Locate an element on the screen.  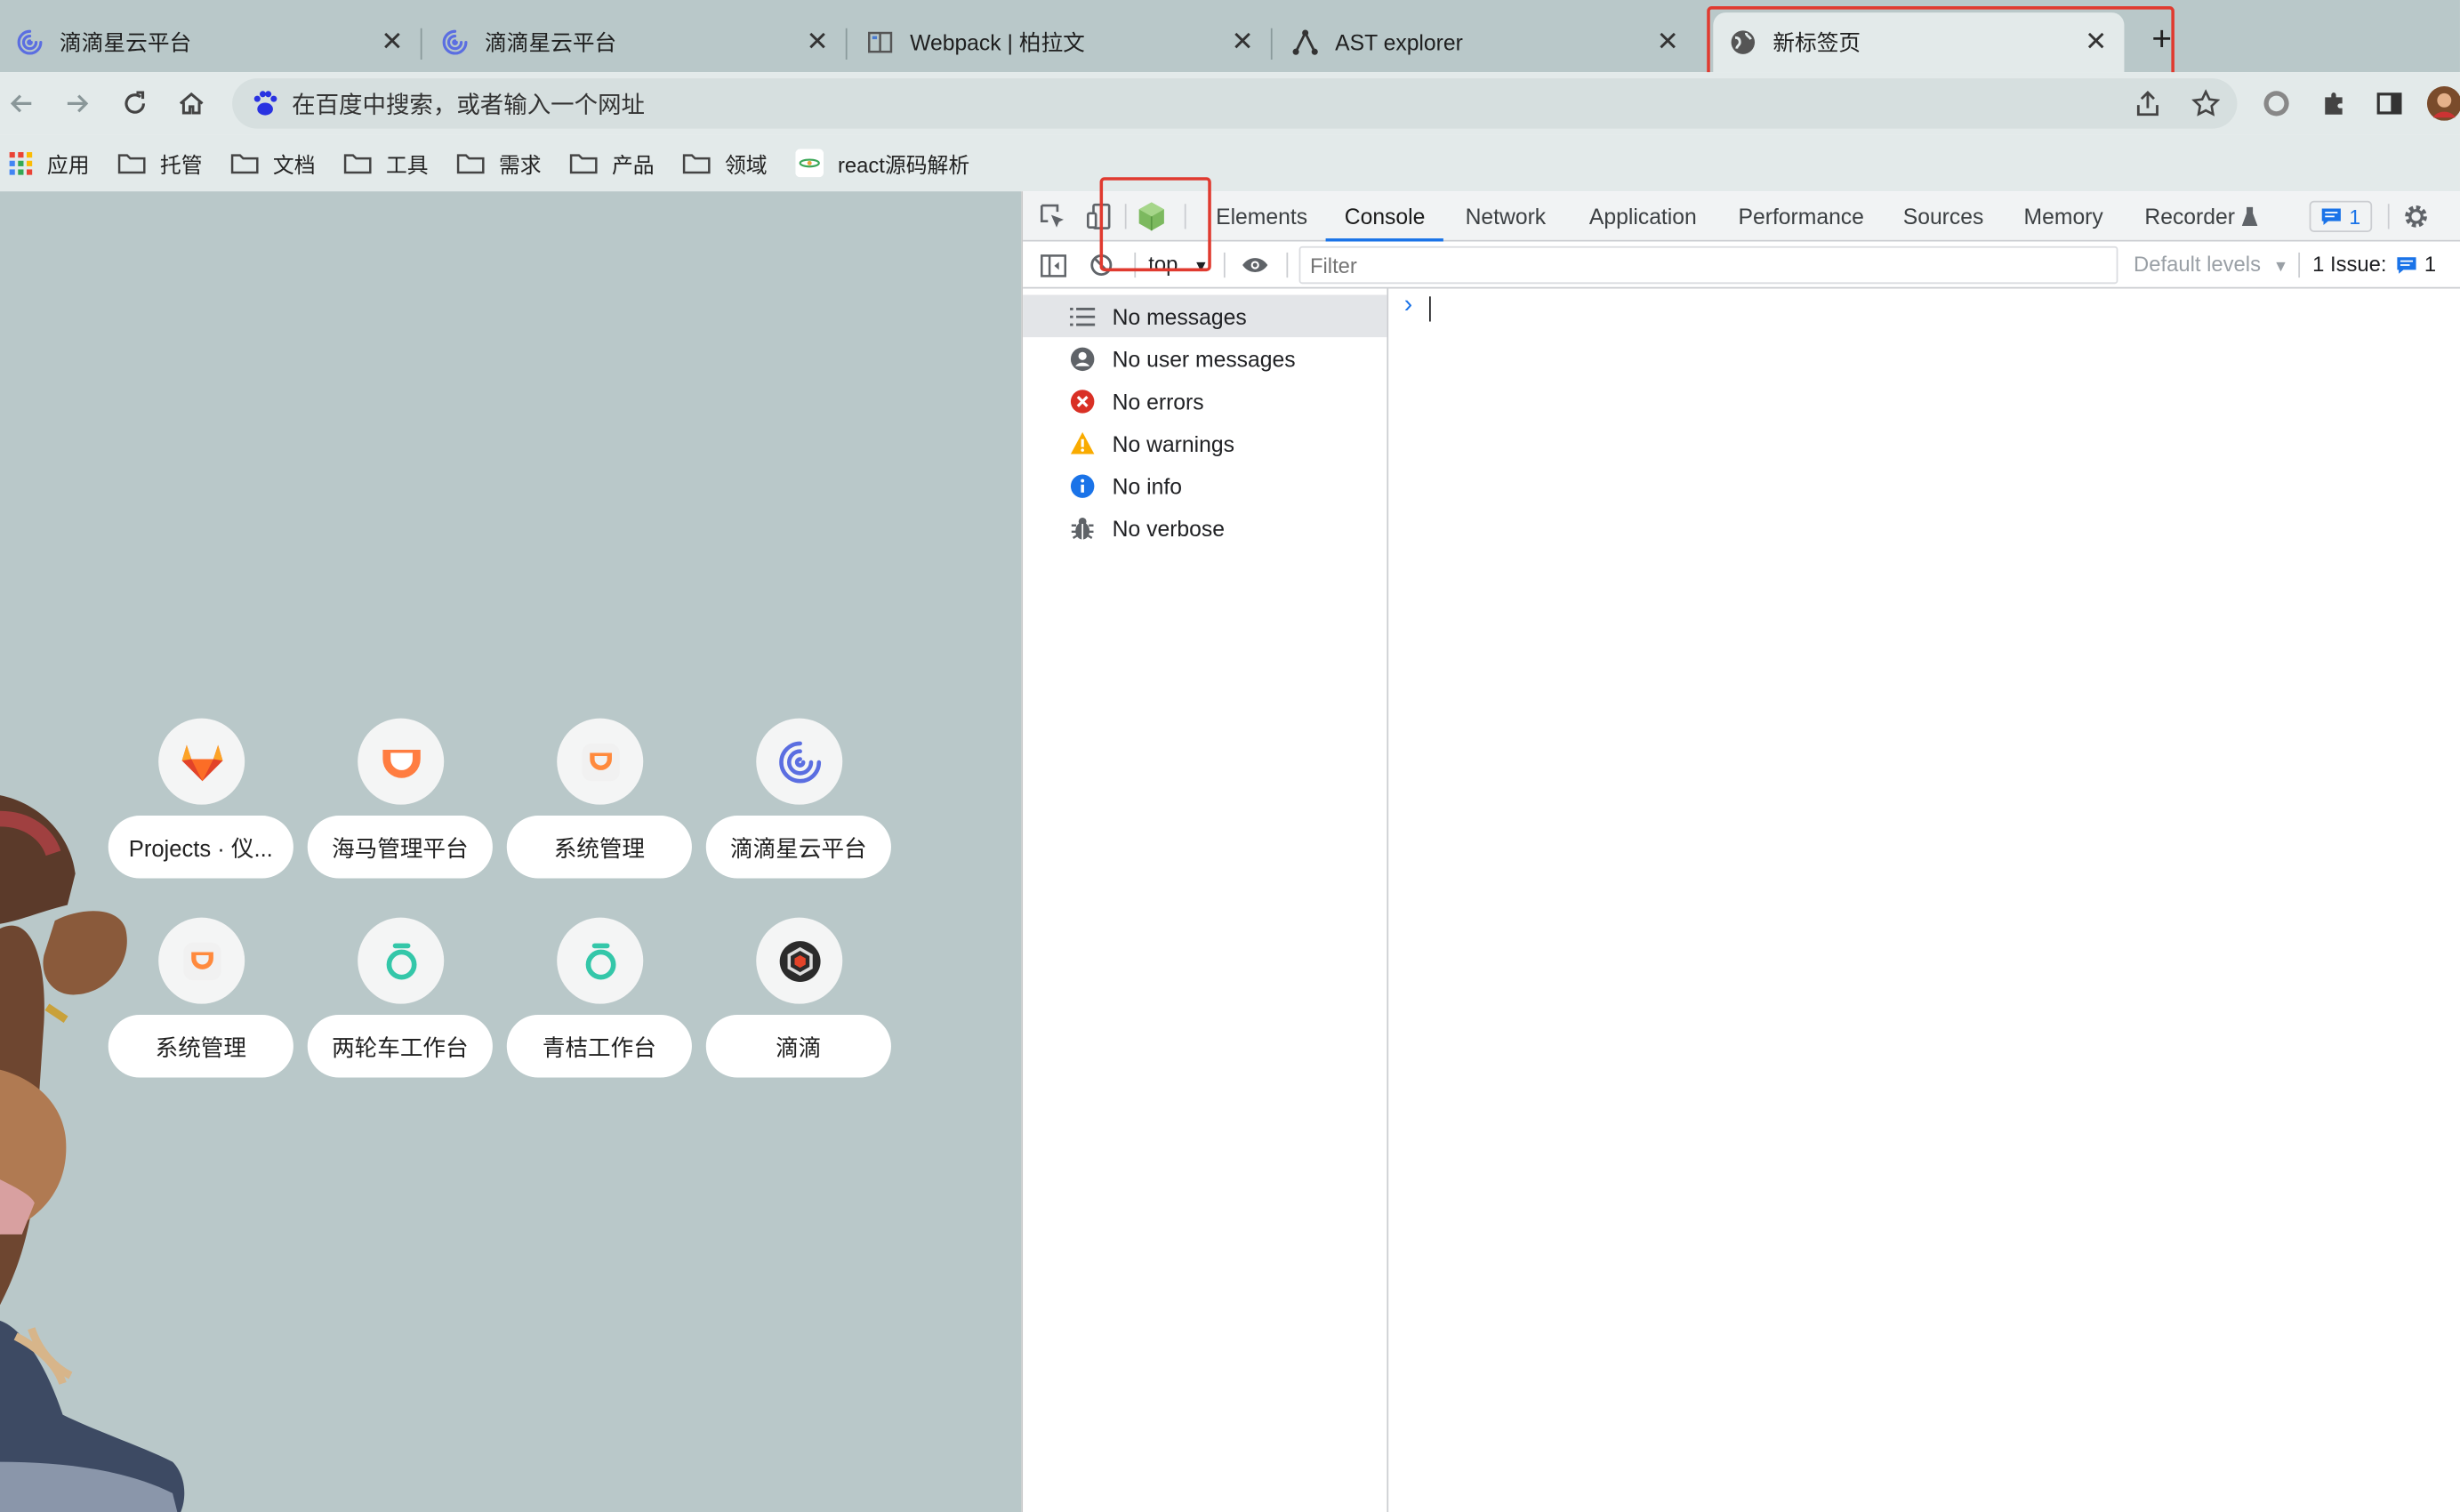
tab-console: Console is located at coordinates (1385, 216).